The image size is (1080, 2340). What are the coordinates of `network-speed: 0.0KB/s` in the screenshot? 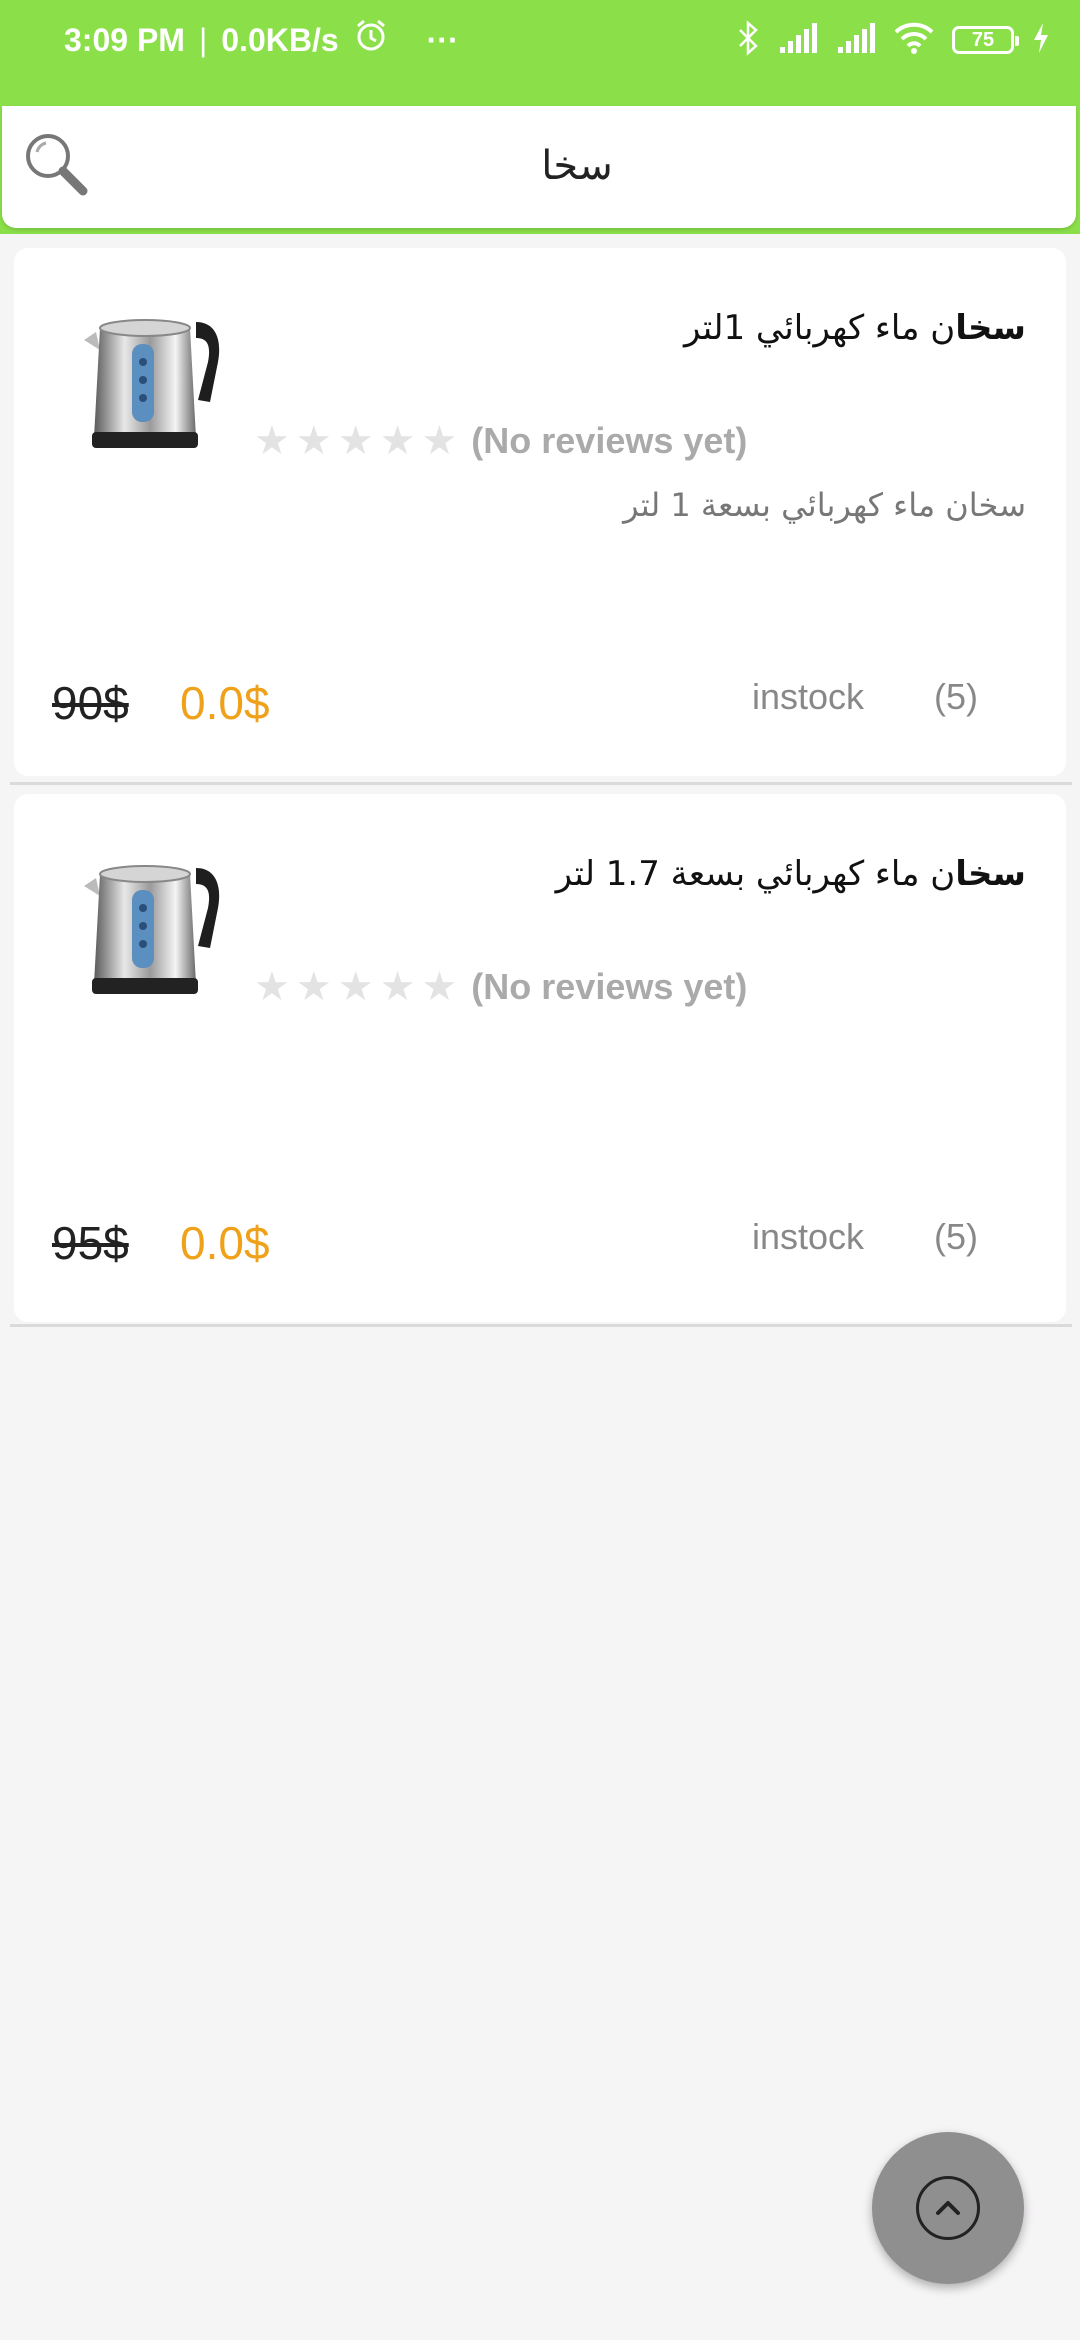 It's located at (280, 39).